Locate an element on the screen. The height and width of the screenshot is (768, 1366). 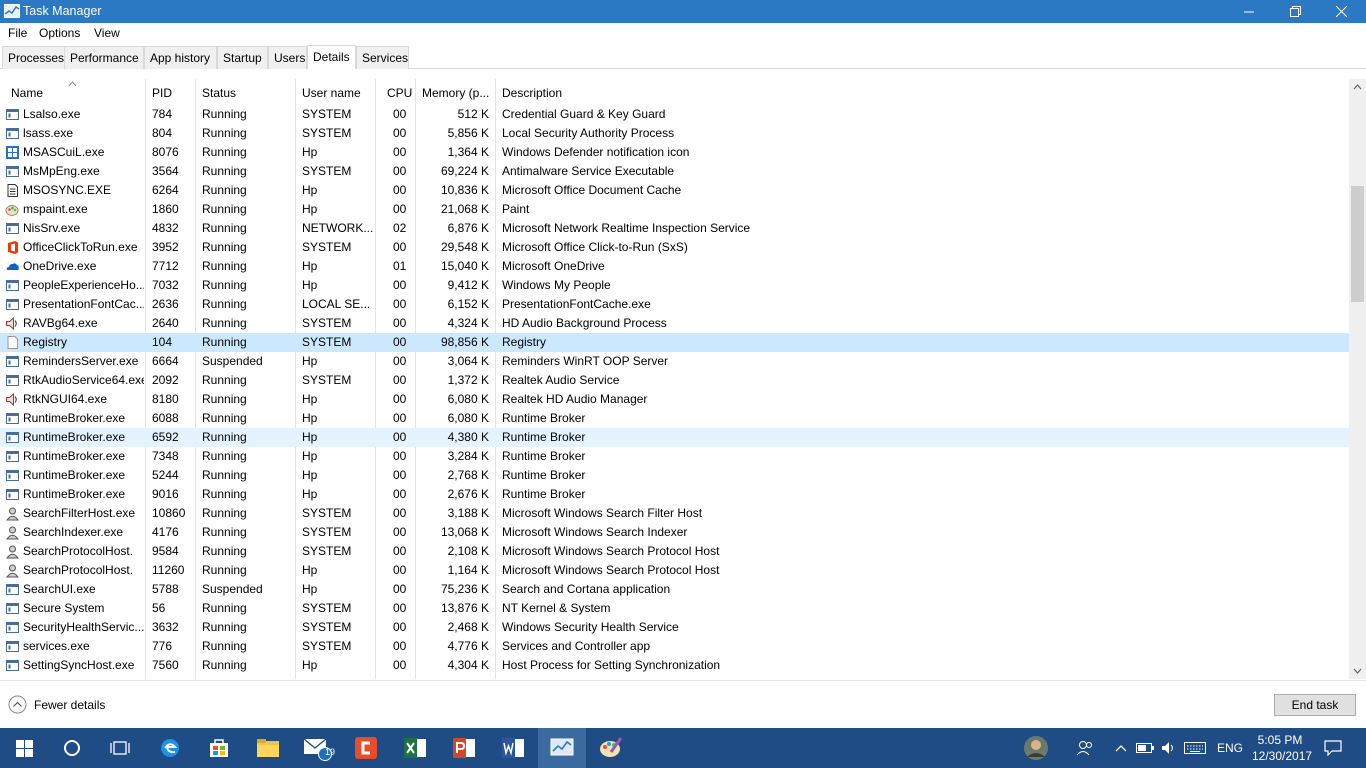
camtasia-app is located at coordinates (366, 748).